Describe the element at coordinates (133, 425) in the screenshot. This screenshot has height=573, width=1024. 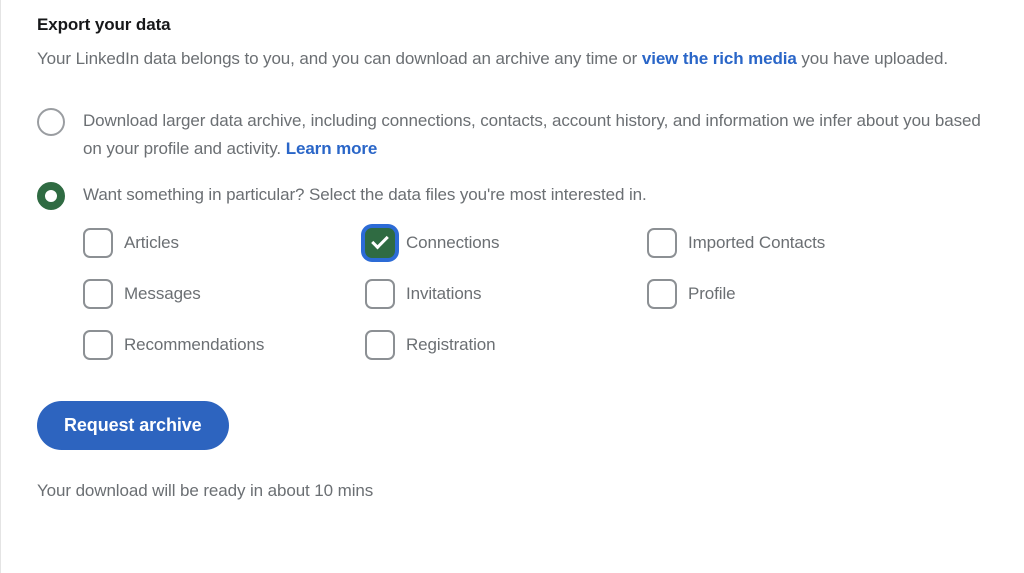
I see `request-archive-button: Request archive` at that location.